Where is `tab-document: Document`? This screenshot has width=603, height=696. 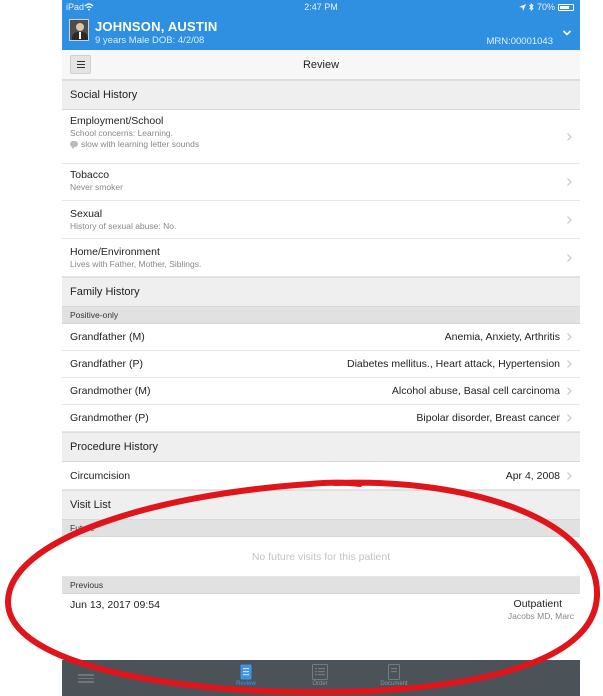 tab-document: Document is located at coordinates (394, 675).